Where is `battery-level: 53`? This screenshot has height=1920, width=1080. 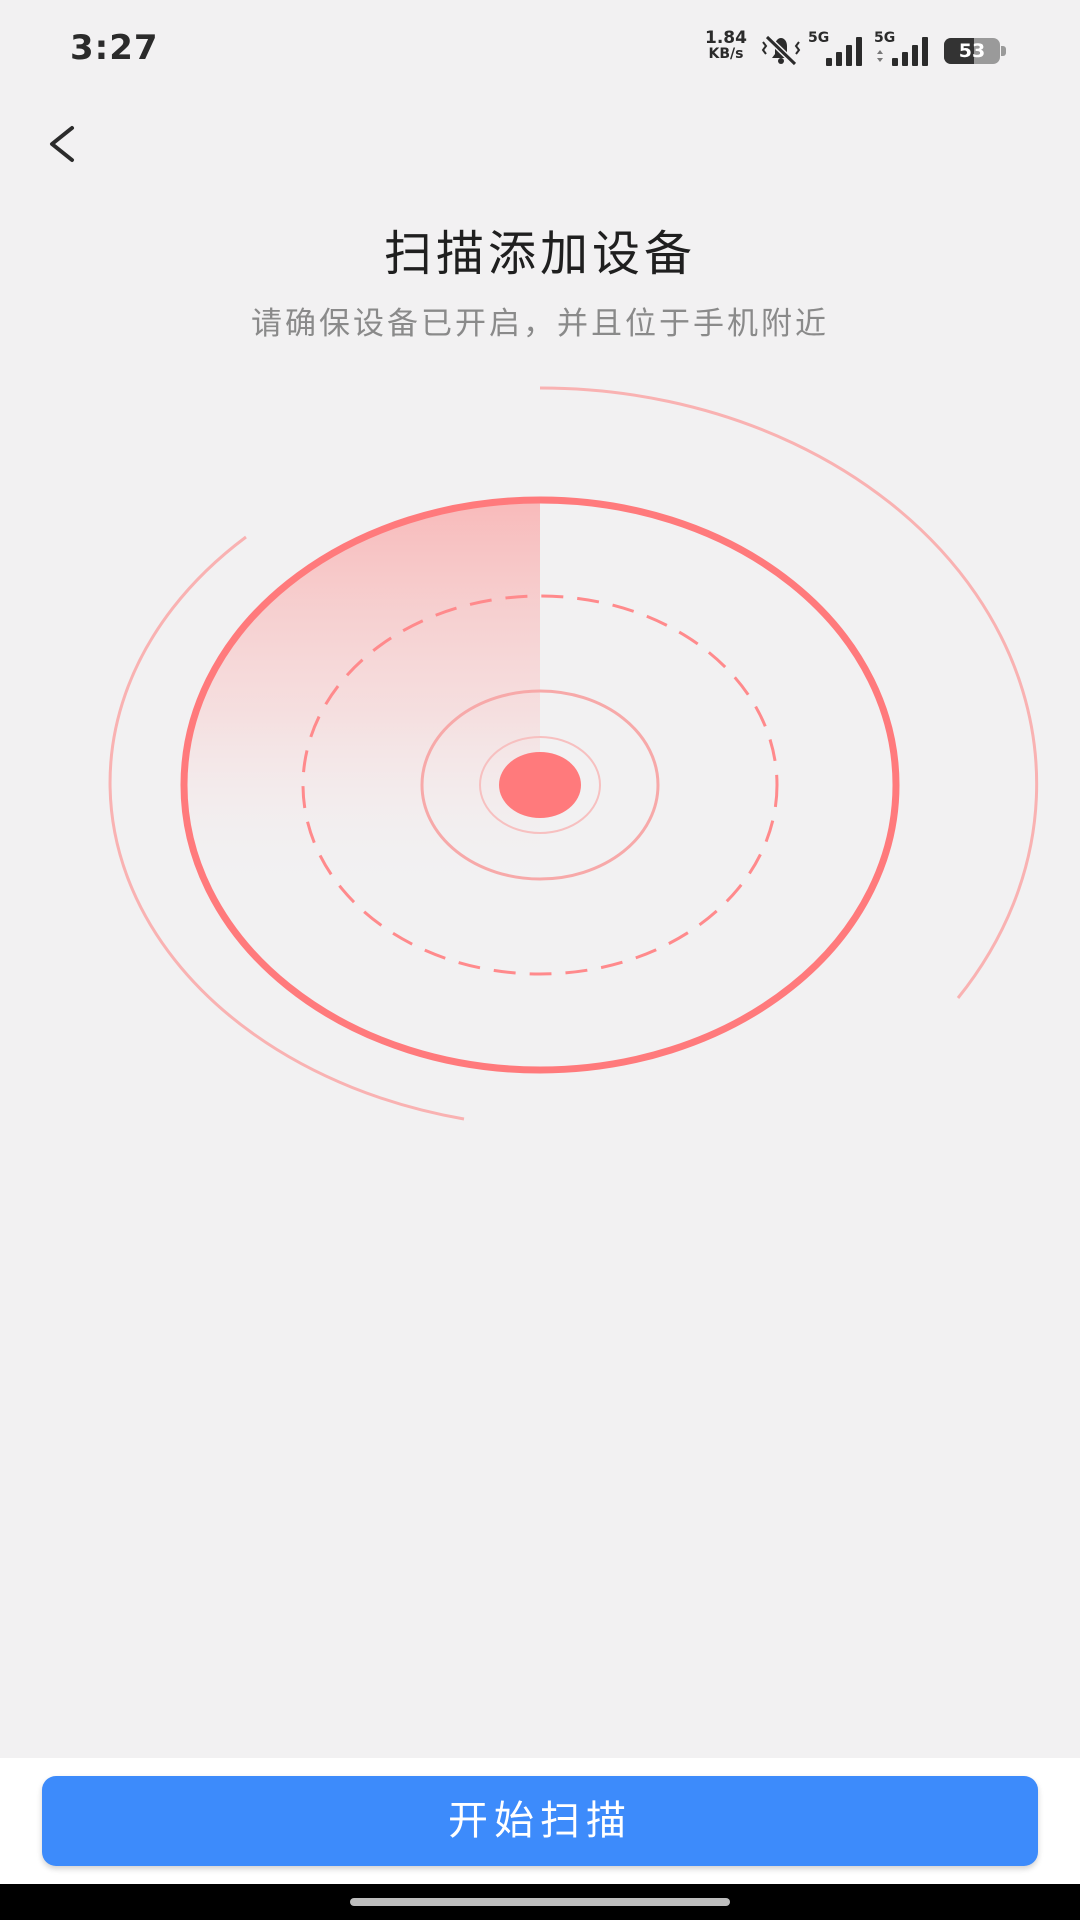
battery-level: 53 is located at coordinates (972, 51).